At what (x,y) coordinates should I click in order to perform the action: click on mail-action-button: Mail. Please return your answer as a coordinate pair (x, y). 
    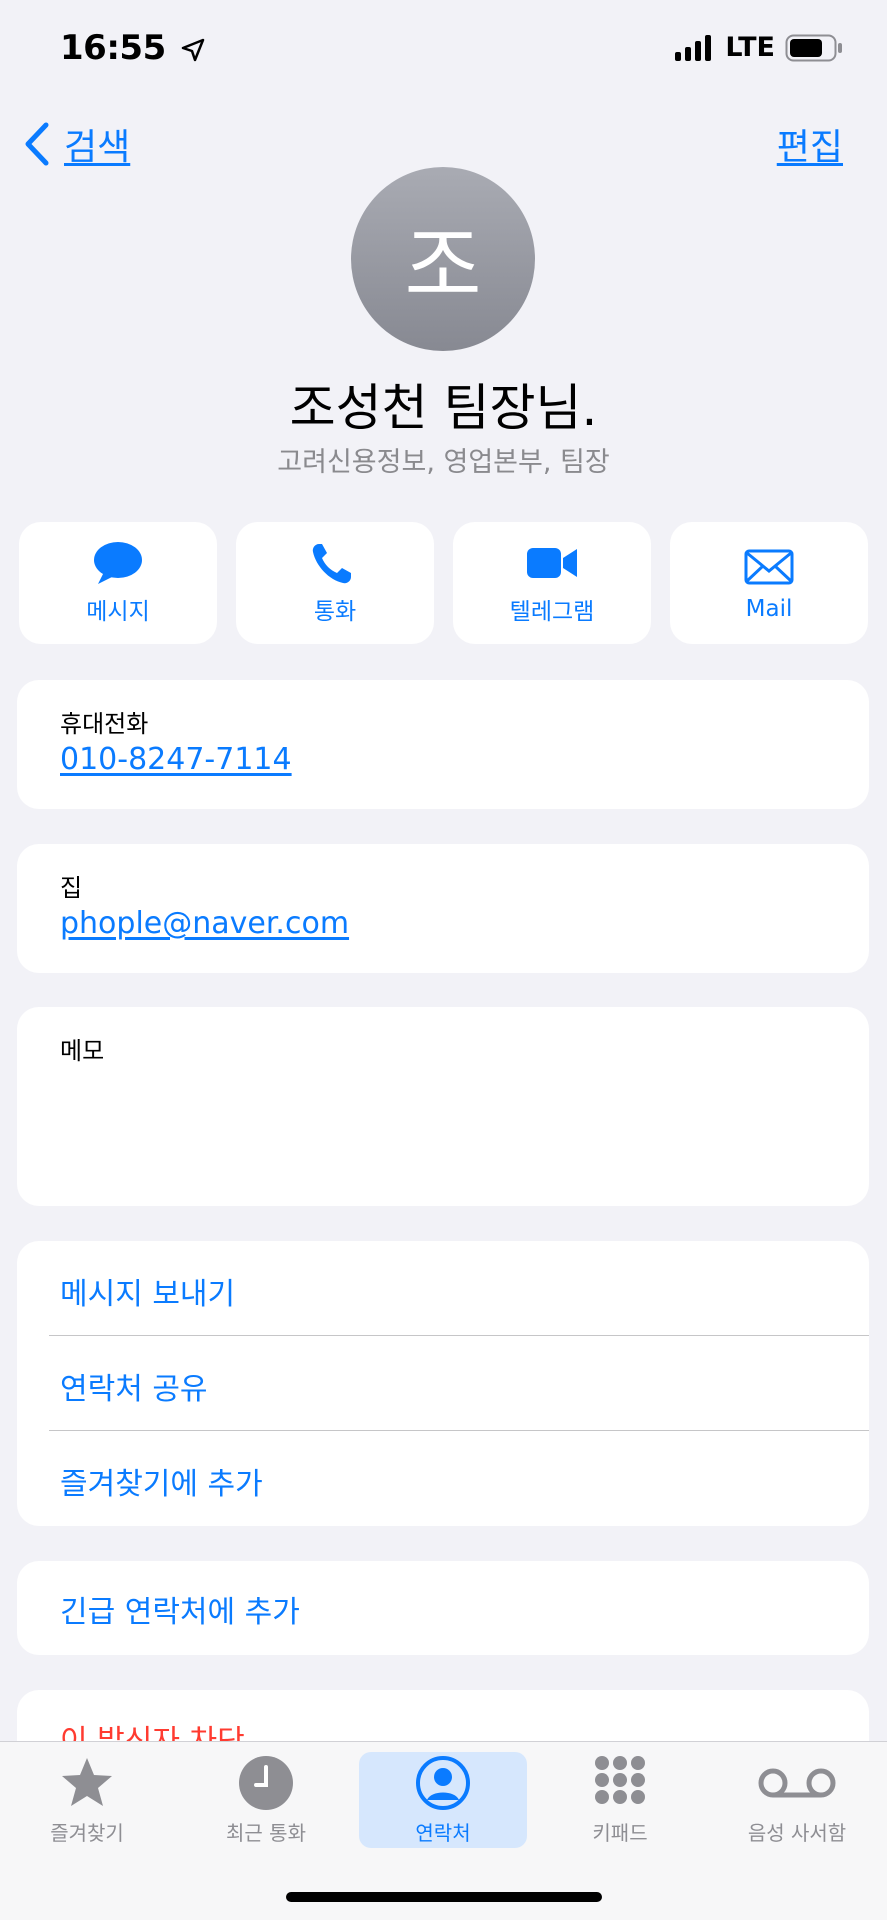
    Looking at the image, I should click on (769, 583).